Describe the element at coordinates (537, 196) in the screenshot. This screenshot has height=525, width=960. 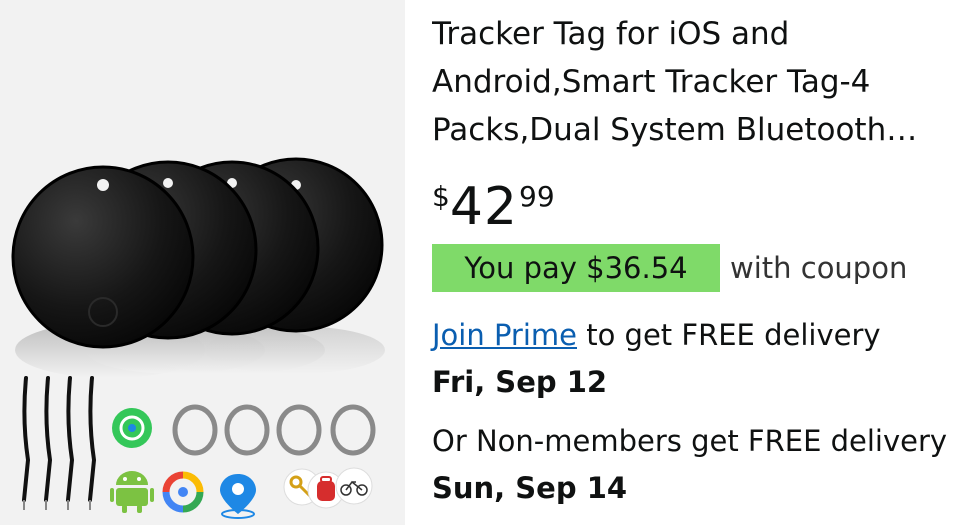
I see `price-fraction: 99` at that location.